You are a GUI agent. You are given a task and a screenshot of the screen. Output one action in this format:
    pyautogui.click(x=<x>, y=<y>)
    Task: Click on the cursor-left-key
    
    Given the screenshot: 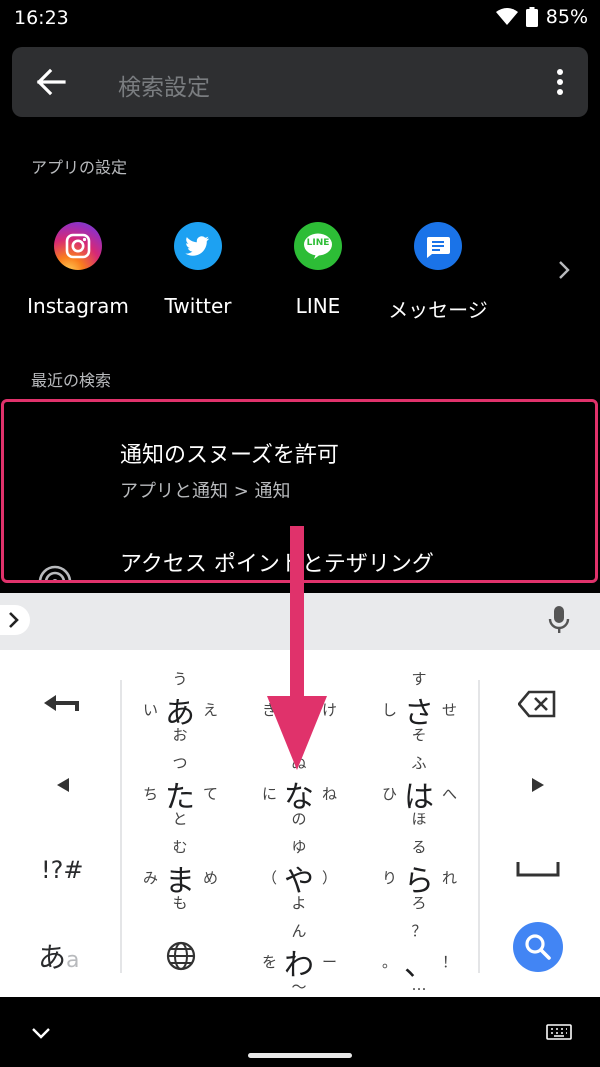 What is the action you would take?
    pyautogui.click(x=63, y=785)
    